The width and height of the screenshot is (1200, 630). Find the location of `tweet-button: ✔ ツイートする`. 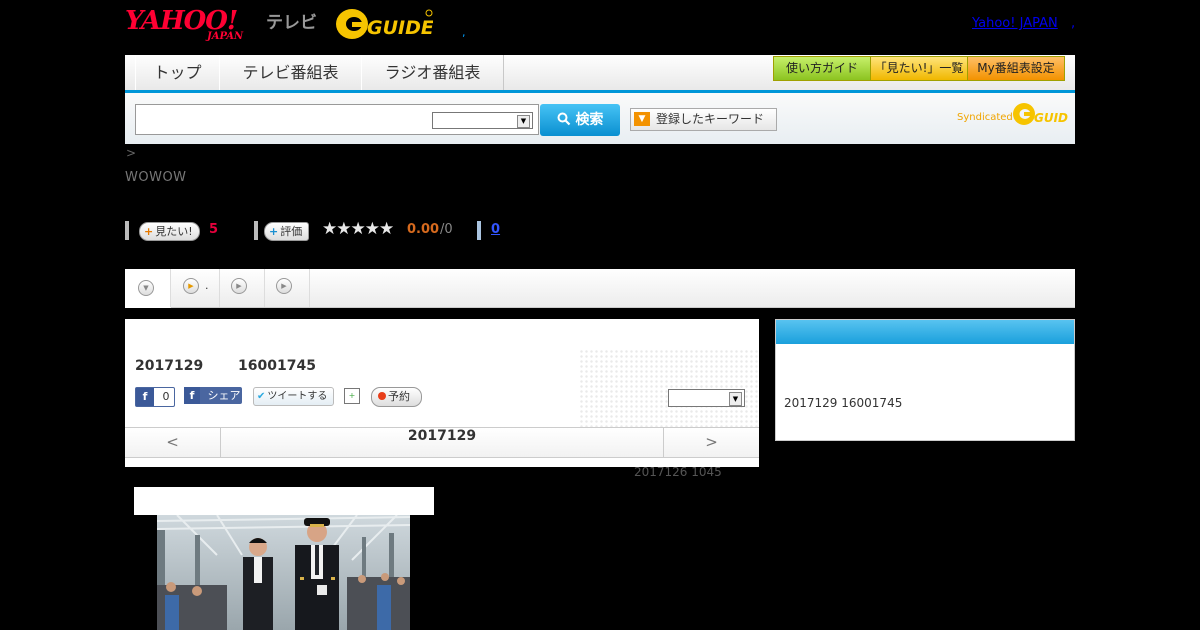

tweet-button: ✔ ツイートする is located at coordinates (293, 396).